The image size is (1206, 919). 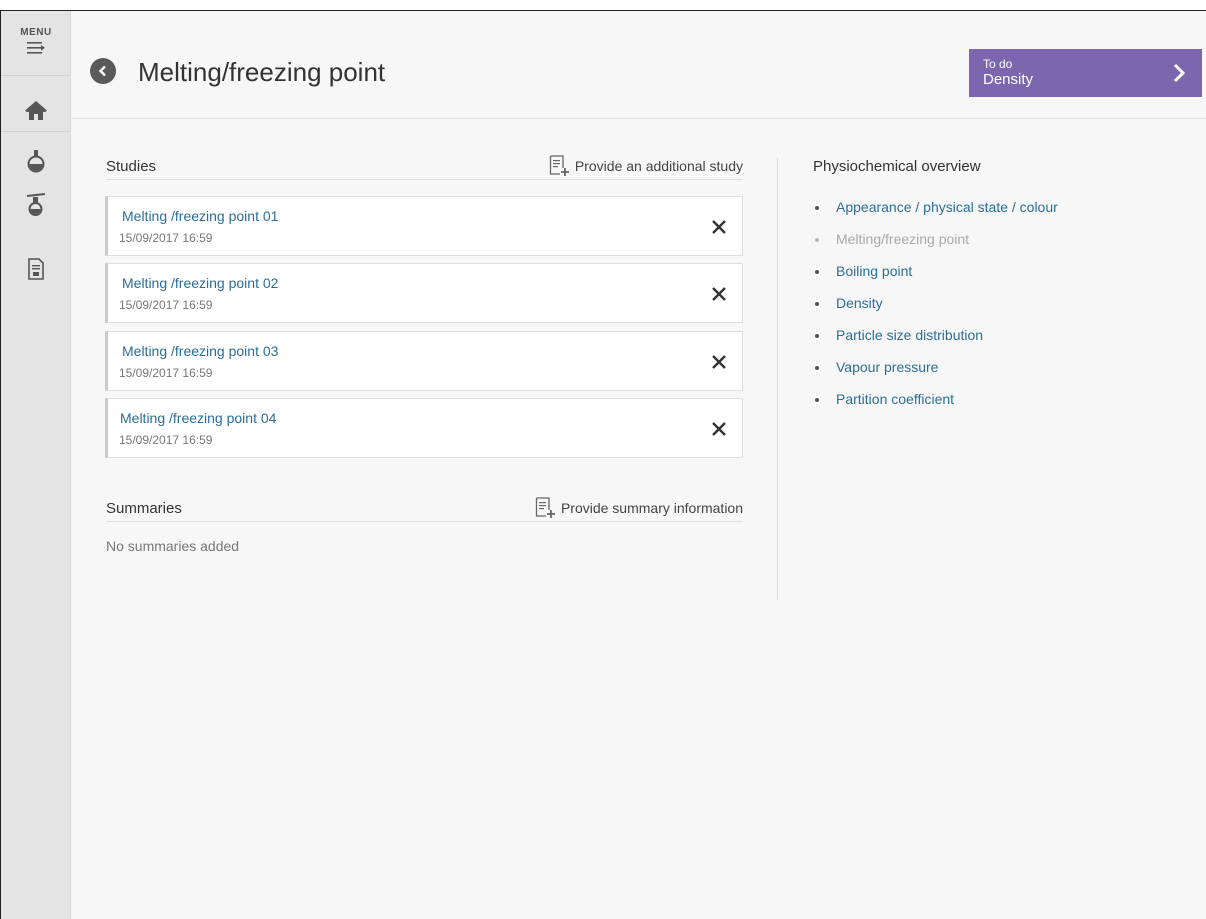 What do you see at coordinates (935, 341) in the screenshot?
I see `overview-item-particle-size: Particle size distribution` at bounding box center [935, 341].